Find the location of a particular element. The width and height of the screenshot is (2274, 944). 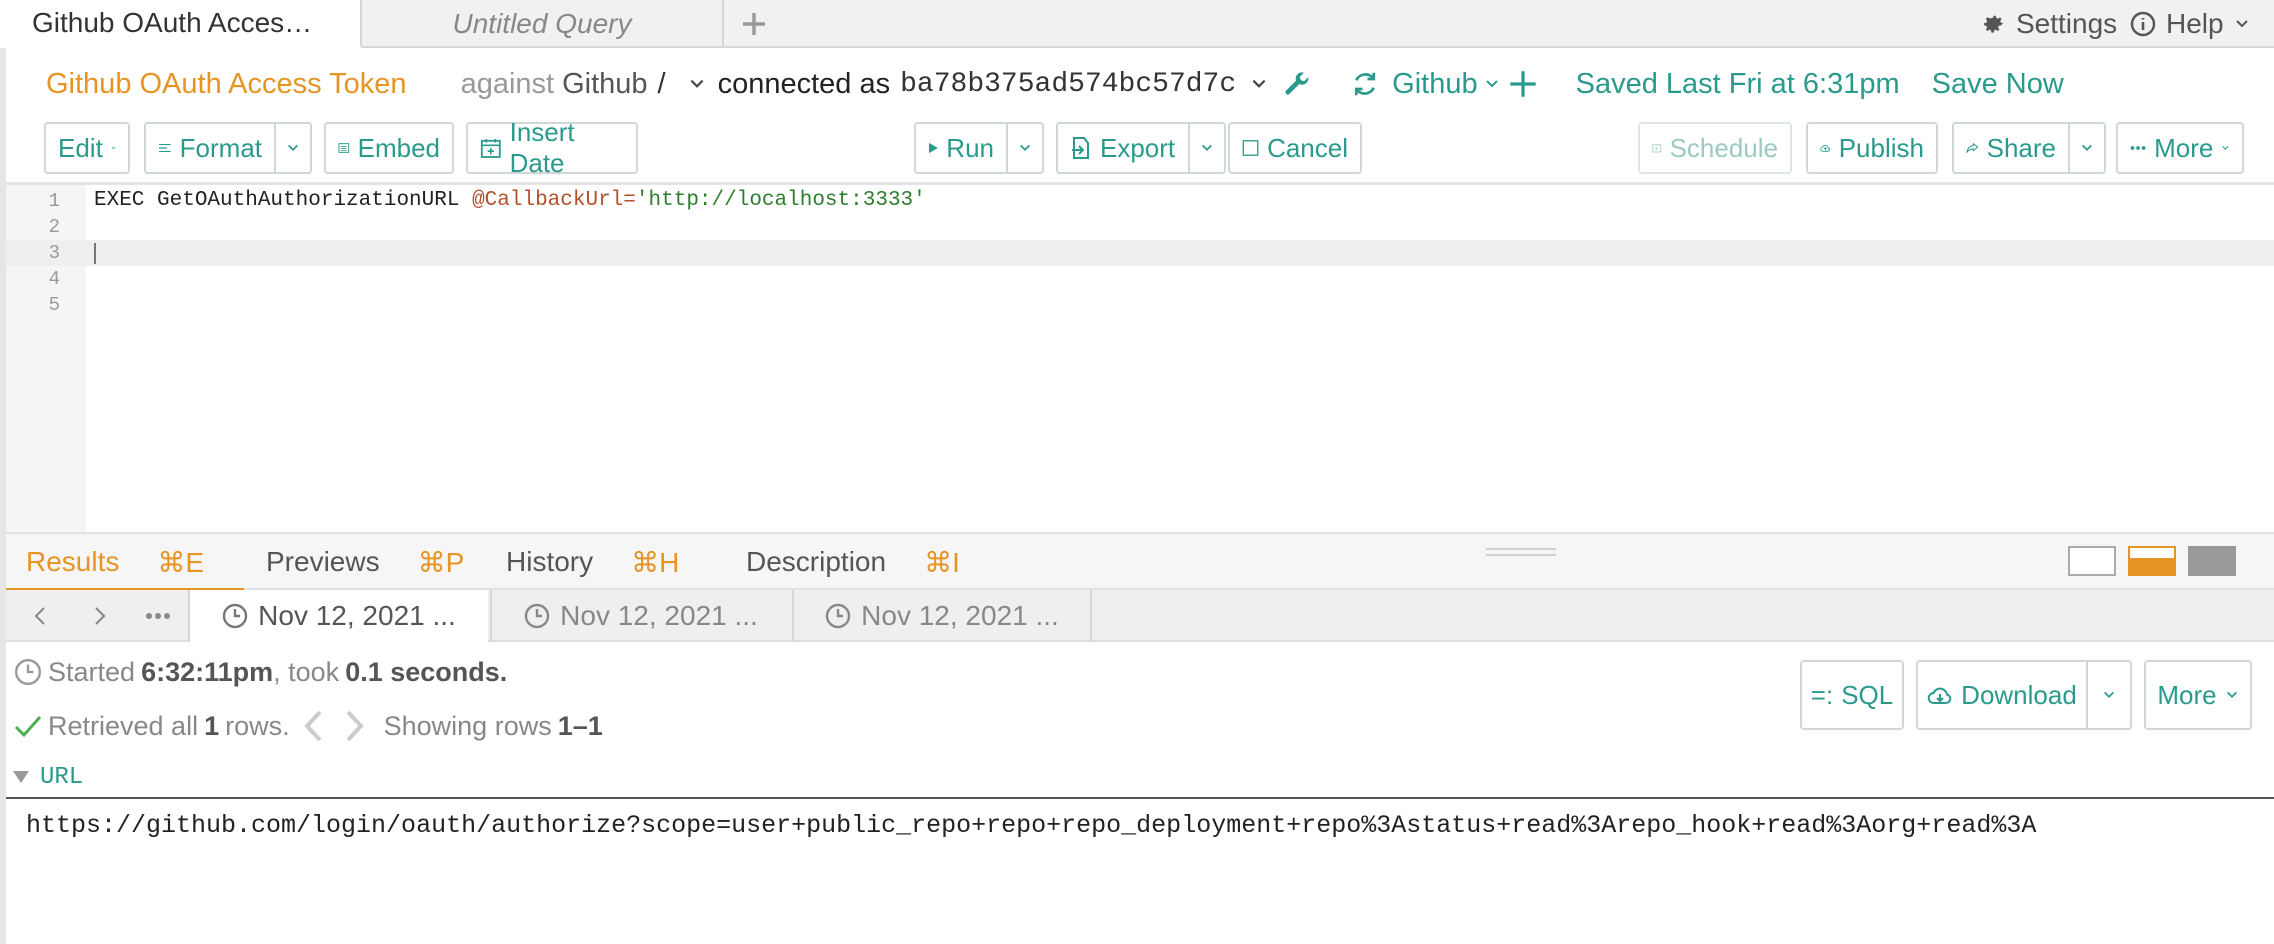

next-run-button is located at coordinates (100, 616).